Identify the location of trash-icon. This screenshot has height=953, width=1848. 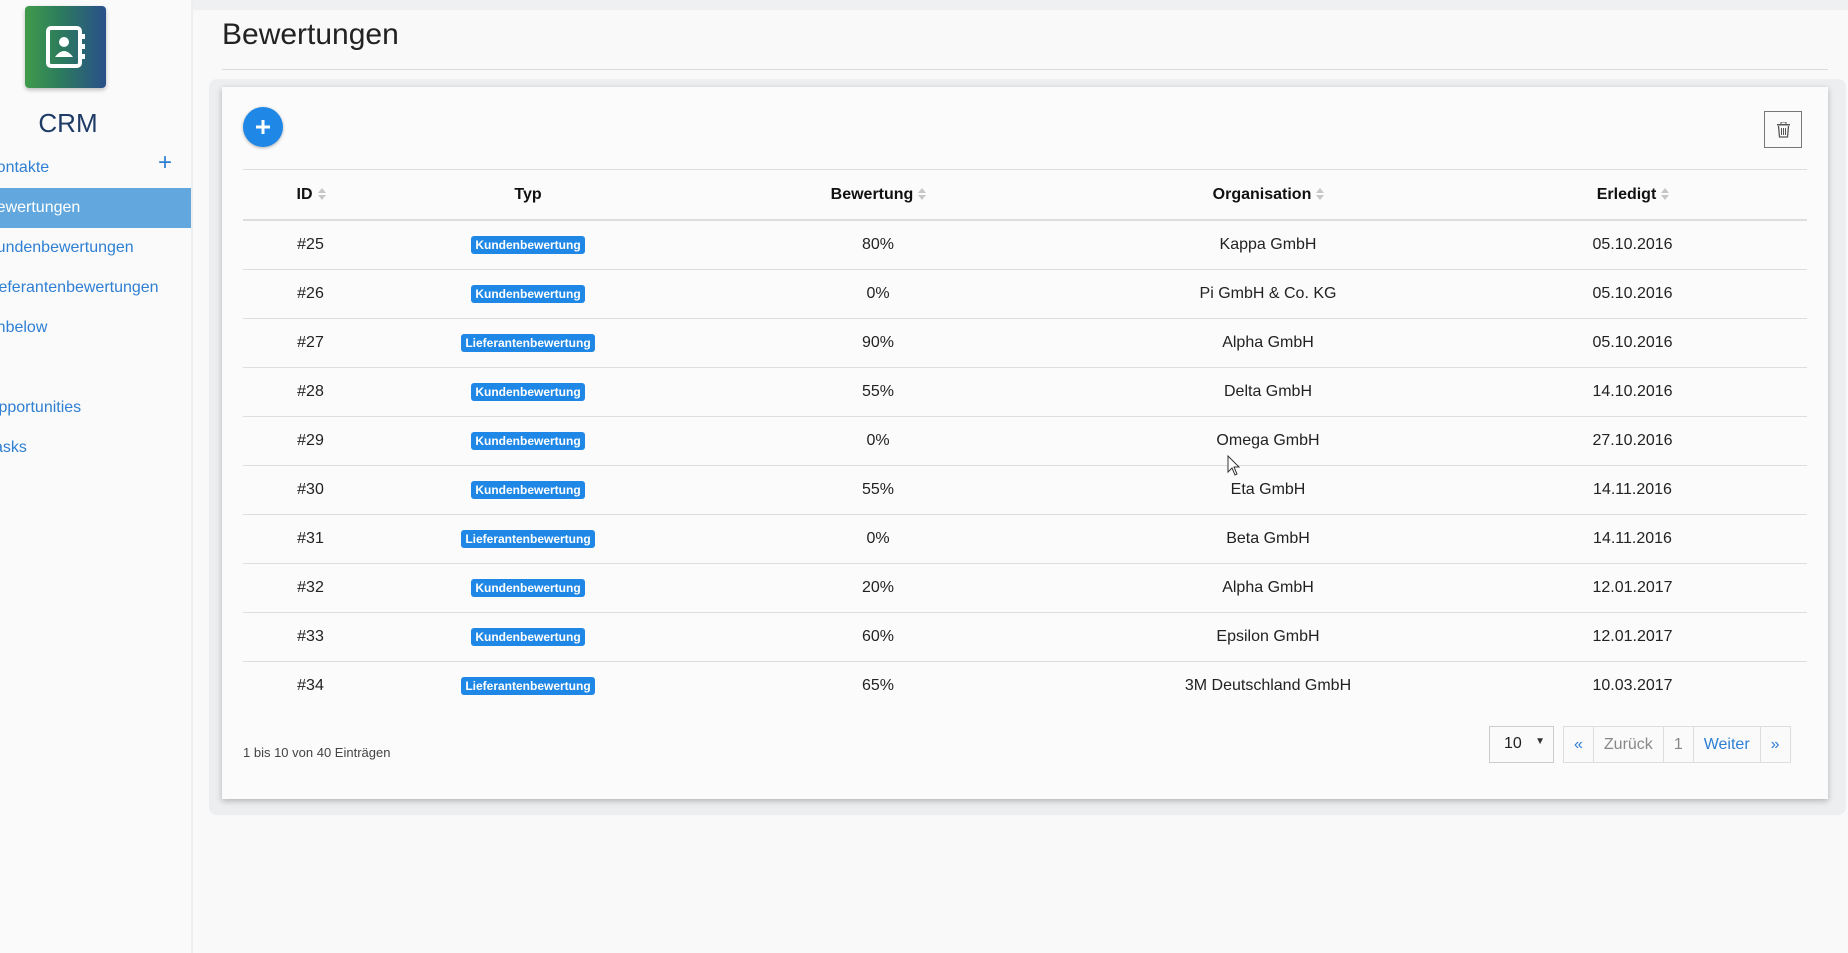
(1783, 130).